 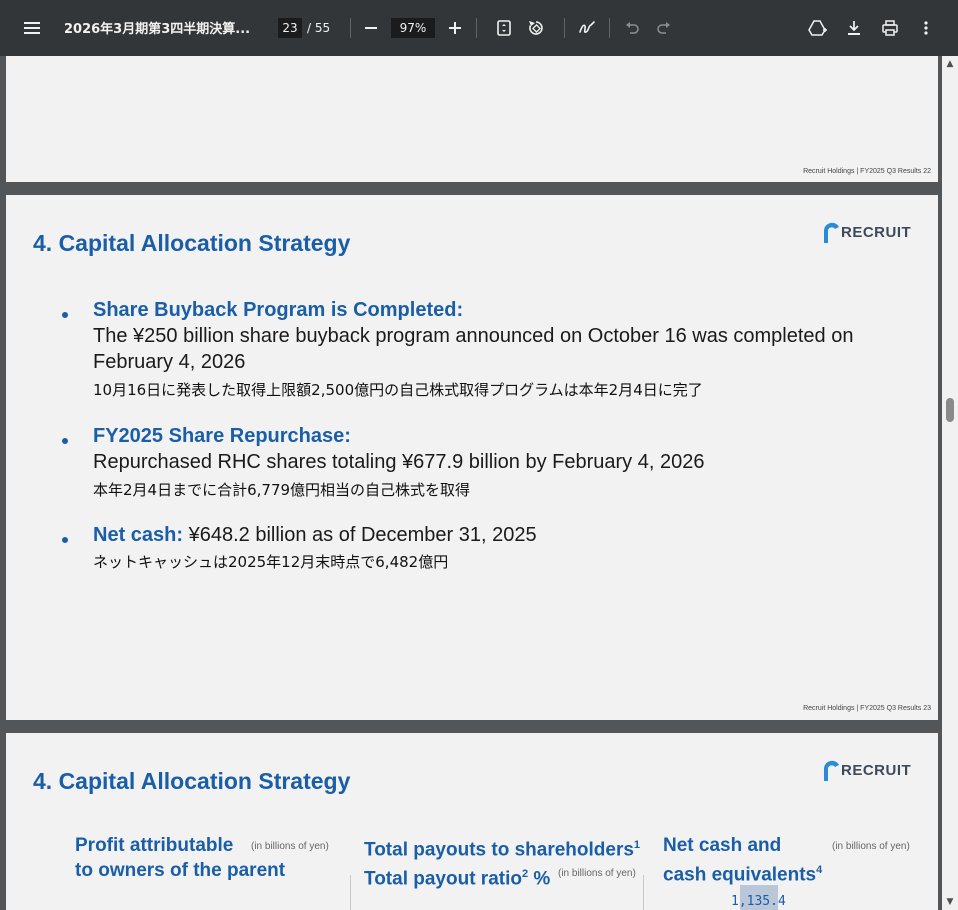 I want to click on zoom-out-icon, so click(x=371, y=28).